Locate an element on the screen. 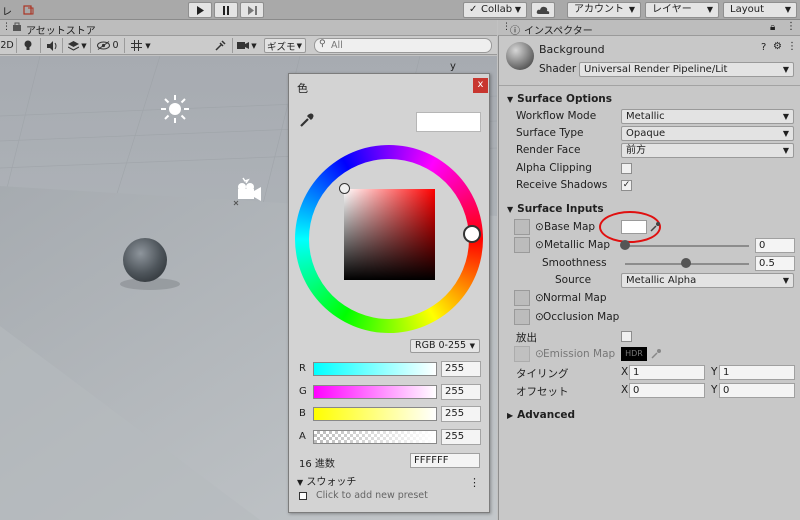  account-label: アカウント is located at coordinates (599, 9).